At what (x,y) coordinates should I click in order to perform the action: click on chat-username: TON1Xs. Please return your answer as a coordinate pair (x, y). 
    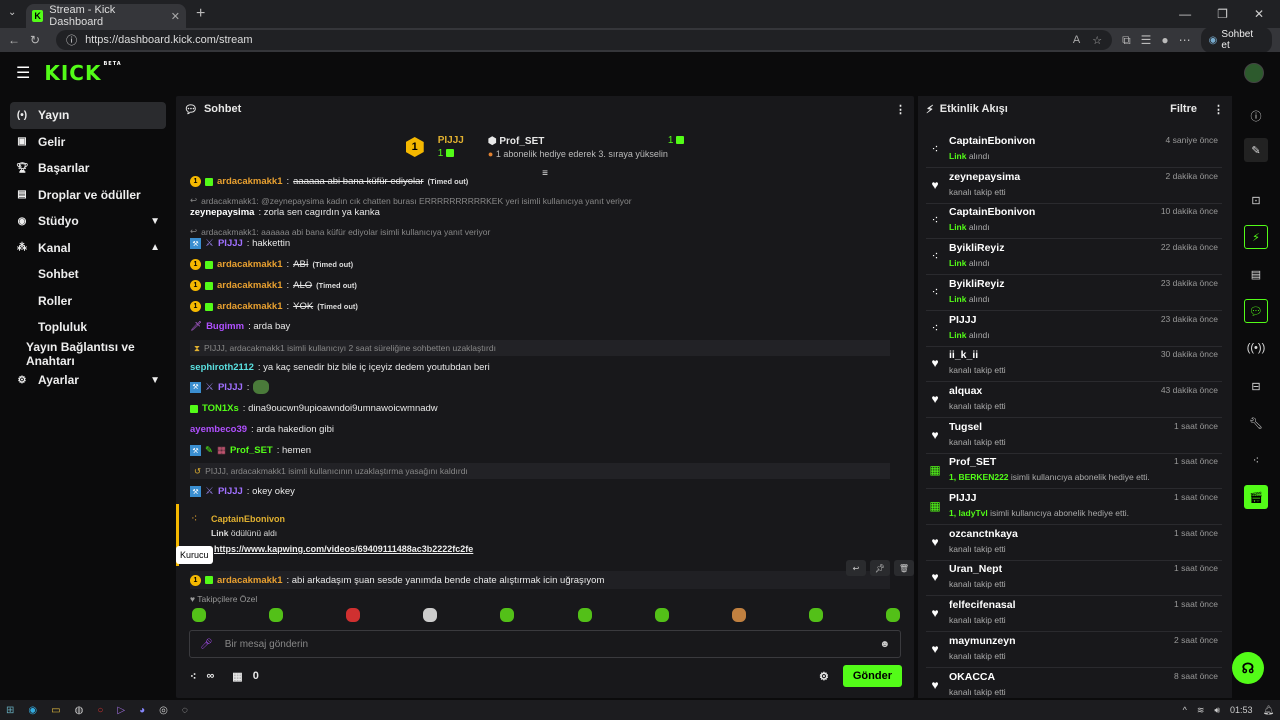
    Looking at the image, I should click on (220, 408).